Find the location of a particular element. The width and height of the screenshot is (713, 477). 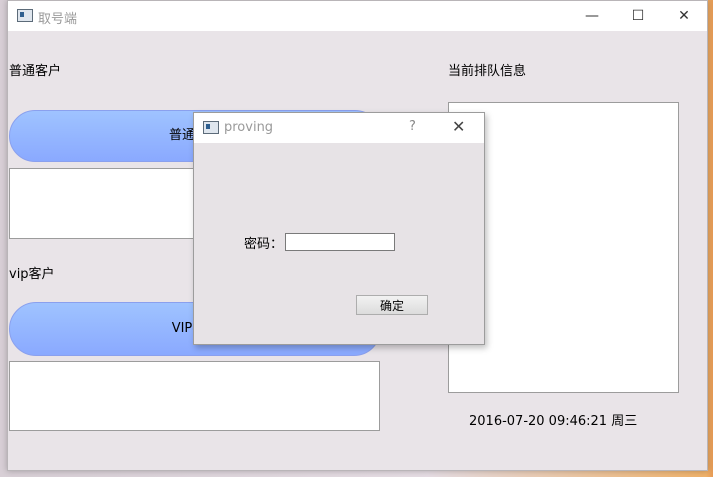

normal-customer-label: 普通客户 is located at coordinates (35, 71).